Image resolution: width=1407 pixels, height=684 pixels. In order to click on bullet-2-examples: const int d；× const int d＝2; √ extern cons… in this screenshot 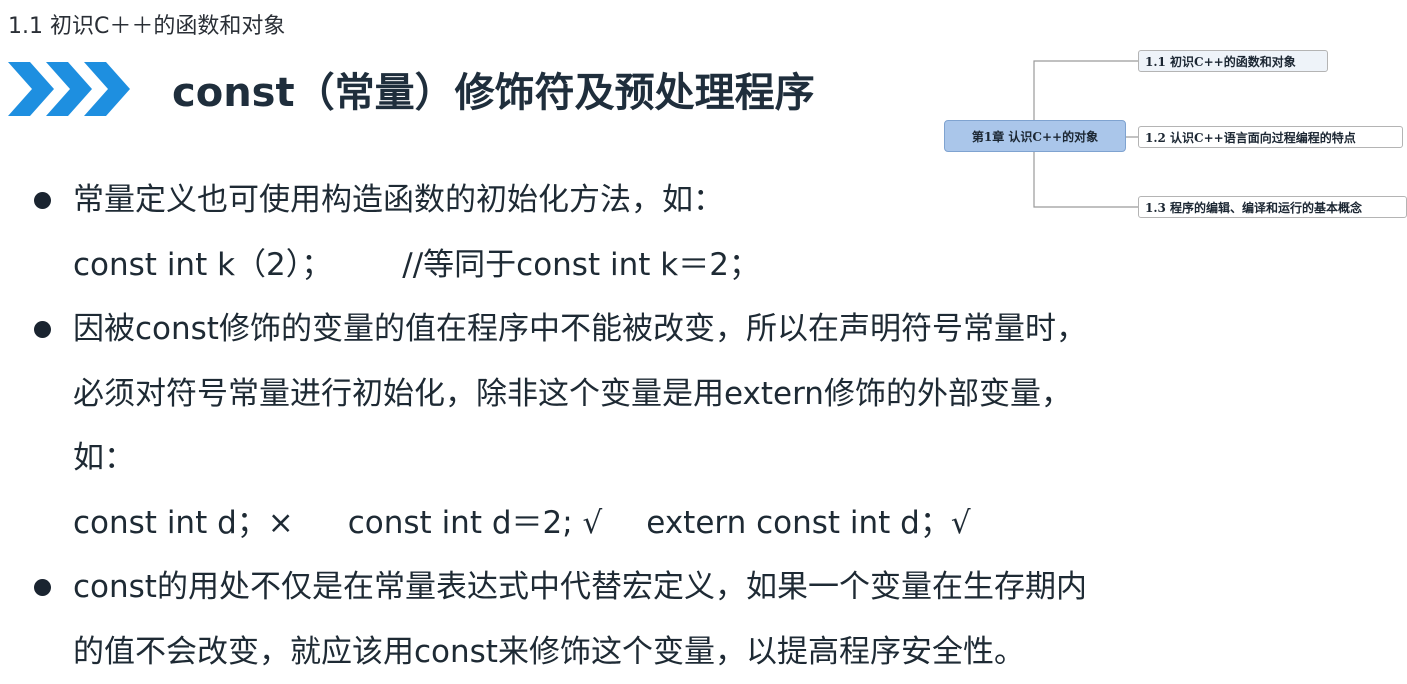, I will do `click(650, 523)`.